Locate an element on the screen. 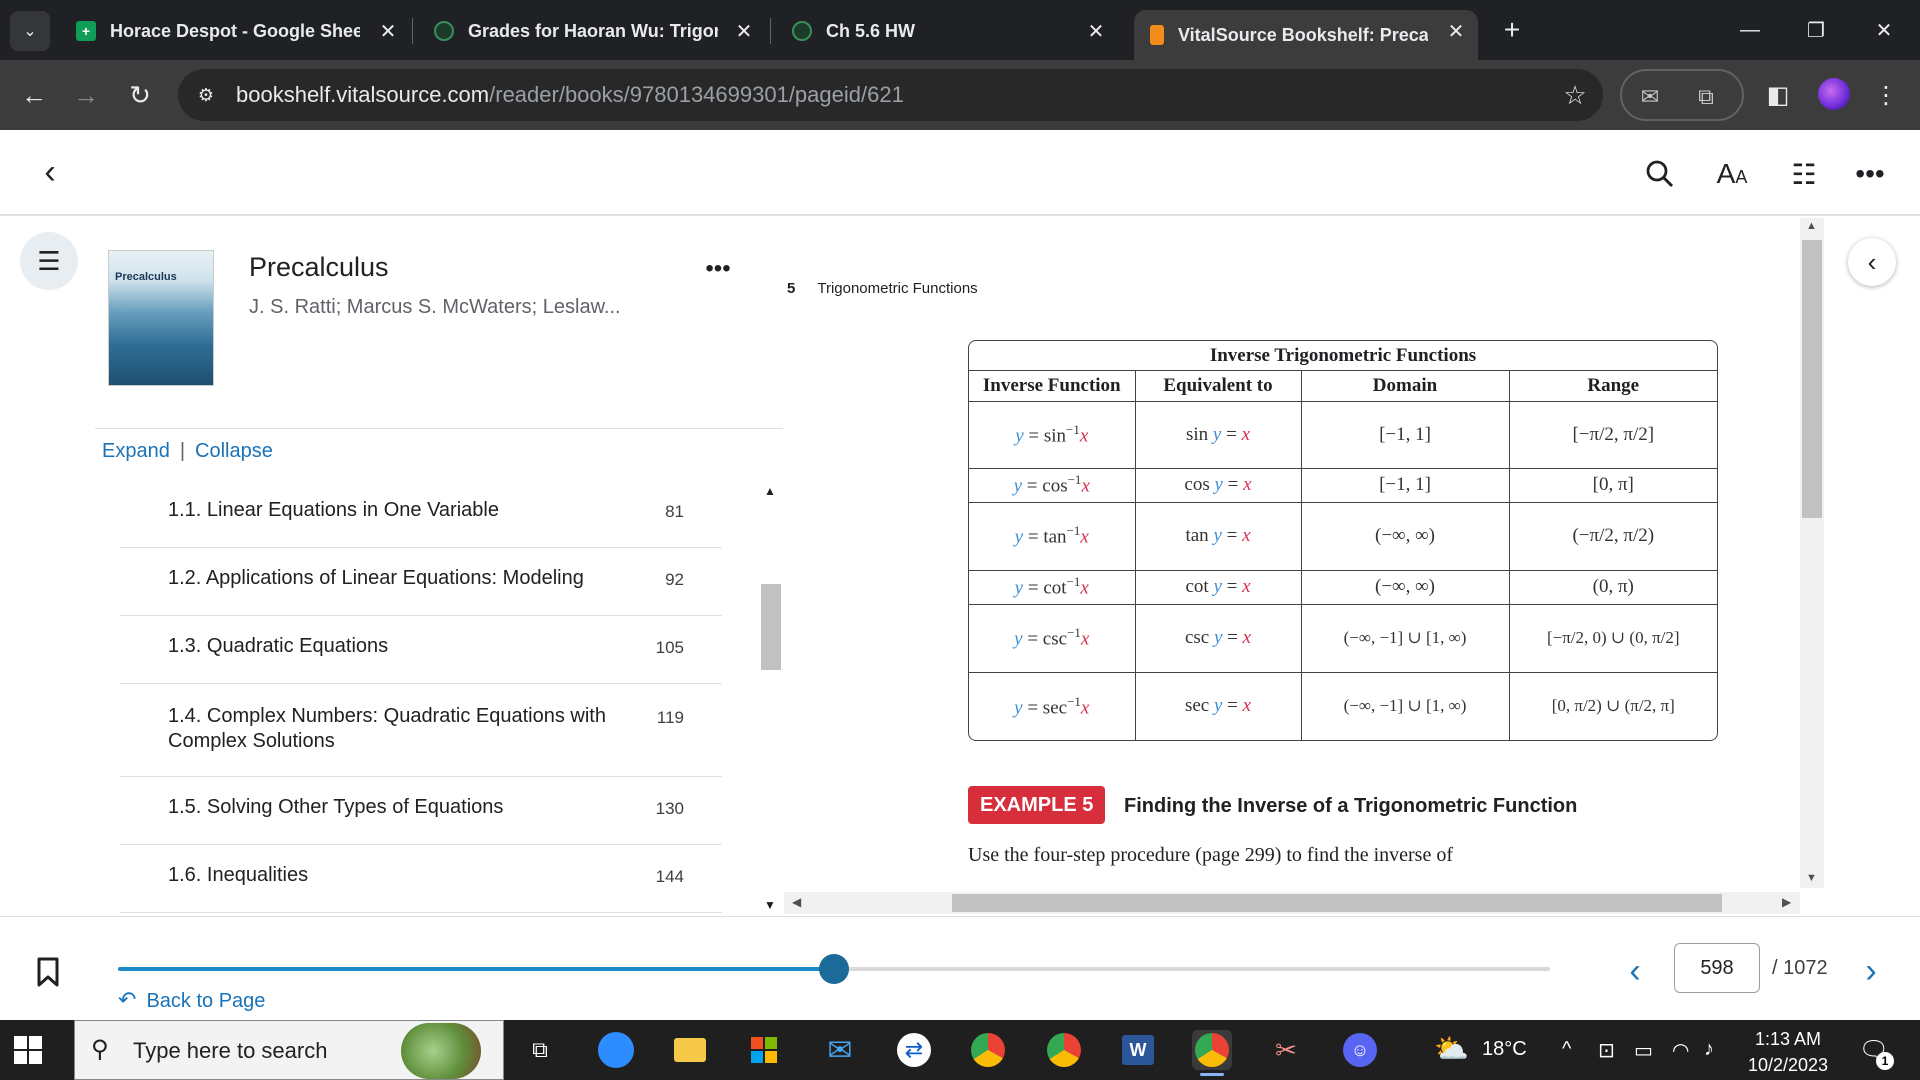 The image size is (1920, 1080). chrome-profile-8-icon is located at coordinates (1064, 1050).